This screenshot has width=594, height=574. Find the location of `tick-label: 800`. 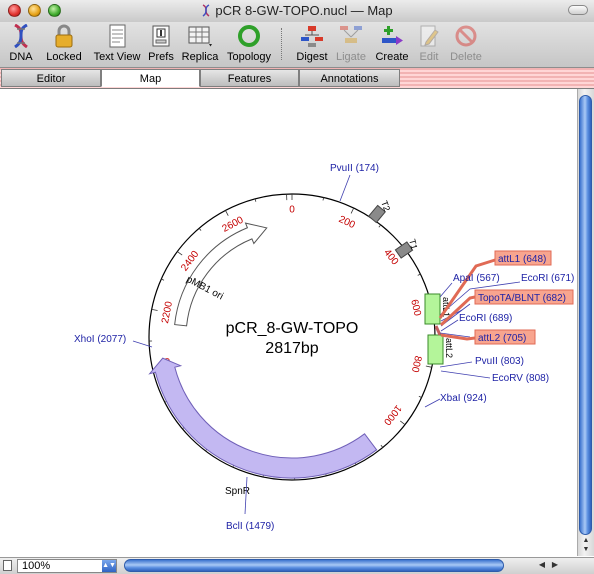

tick-label: 800 is located at coordinates (416, 364).